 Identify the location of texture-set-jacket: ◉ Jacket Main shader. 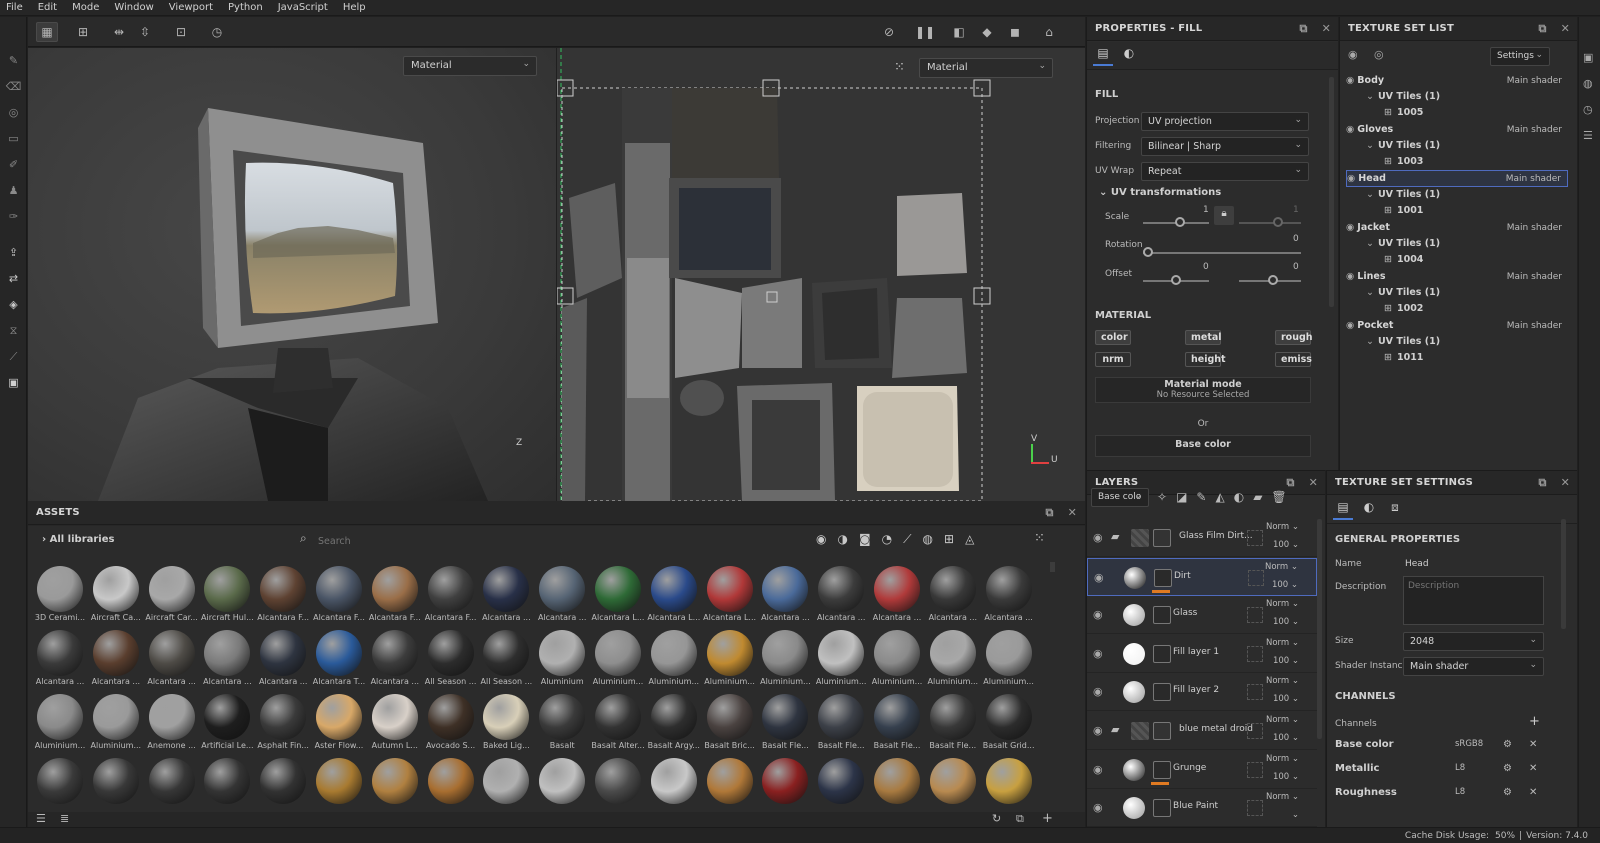
(1457, 227).